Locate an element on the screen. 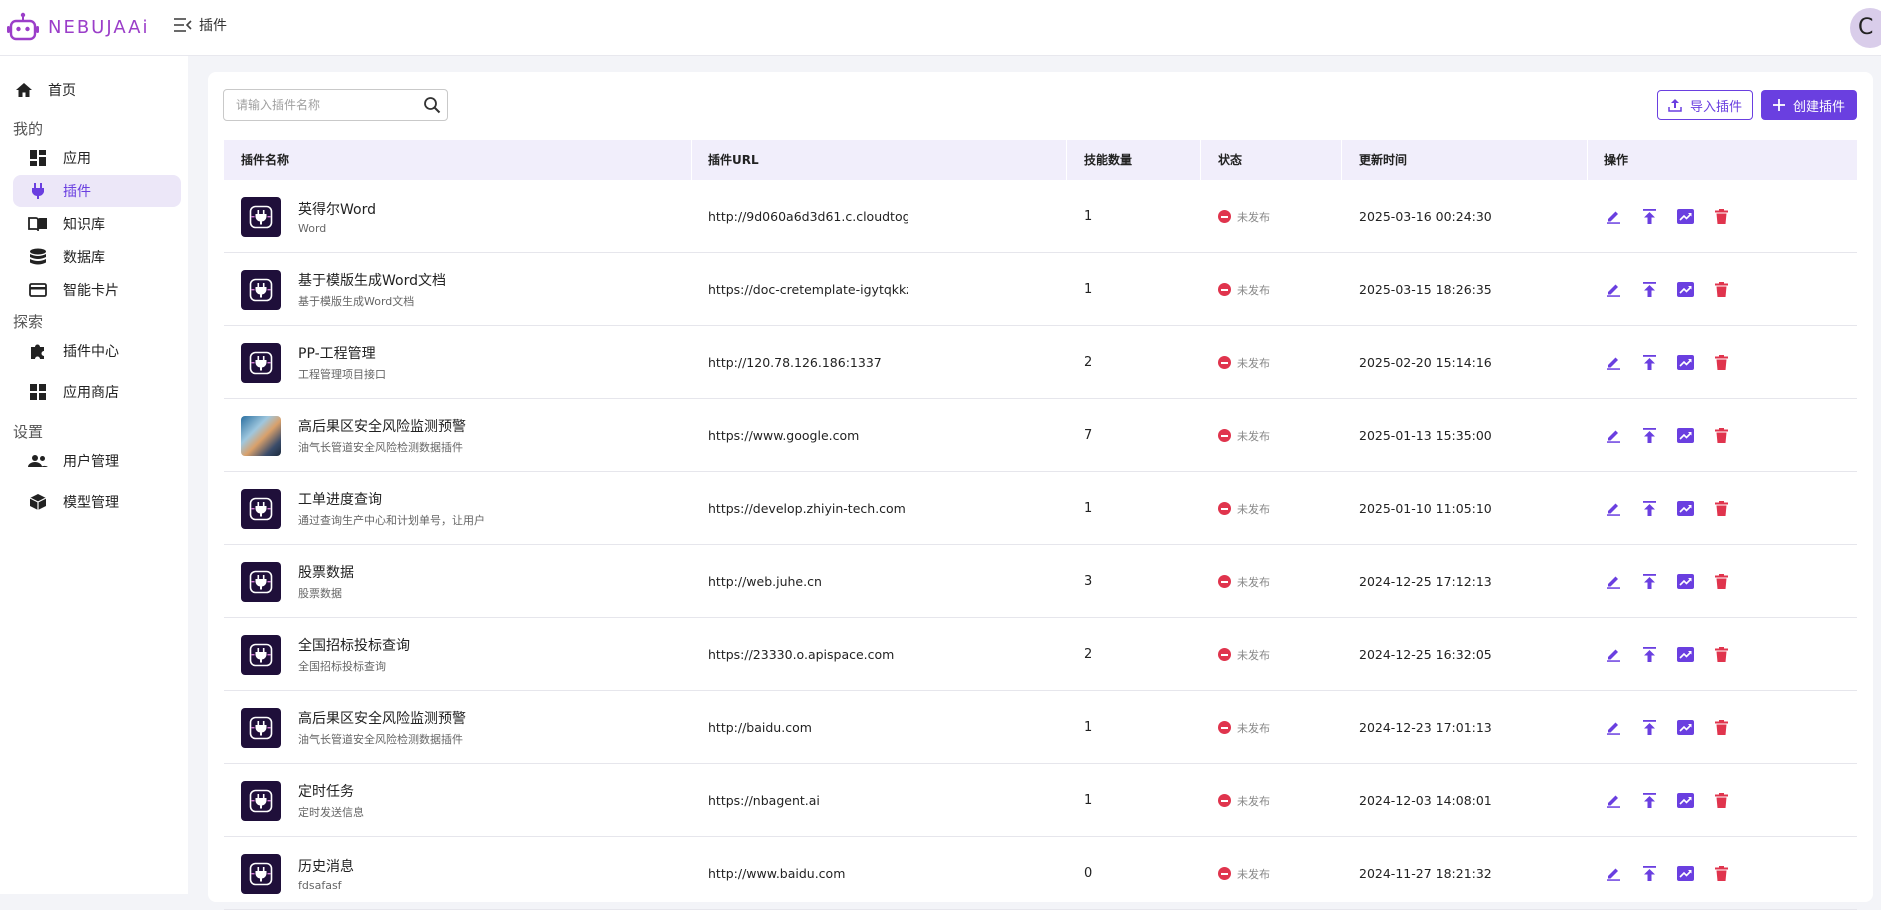 This screenshot has height=910, width=1881. sidebar-item-database: 数据库 is located at coordinates (97, 257).